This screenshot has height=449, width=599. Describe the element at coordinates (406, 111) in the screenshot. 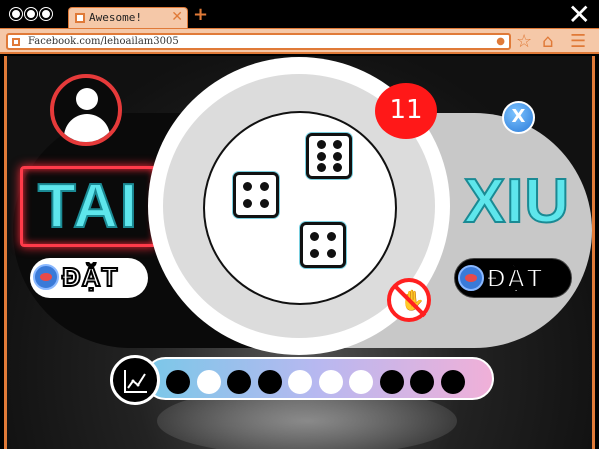

I see `countdown-timer: 11` at that location.